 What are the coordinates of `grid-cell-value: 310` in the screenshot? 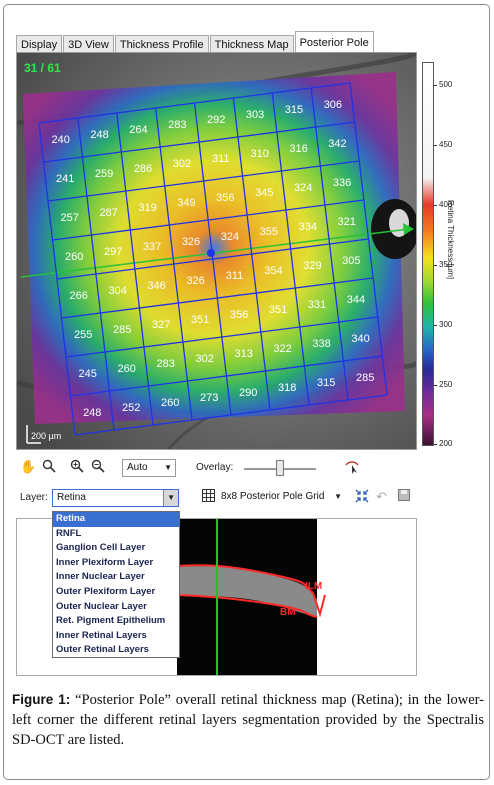 It's located at (260, 154).